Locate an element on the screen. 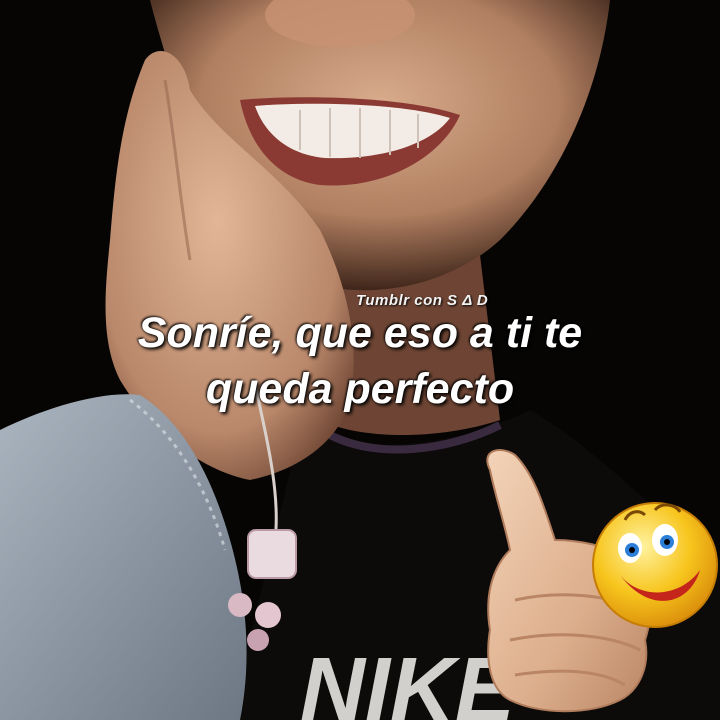 The width and height of the screenshot is (720, 720). shirt-print: NIKE is located at coordinates (409, 680).